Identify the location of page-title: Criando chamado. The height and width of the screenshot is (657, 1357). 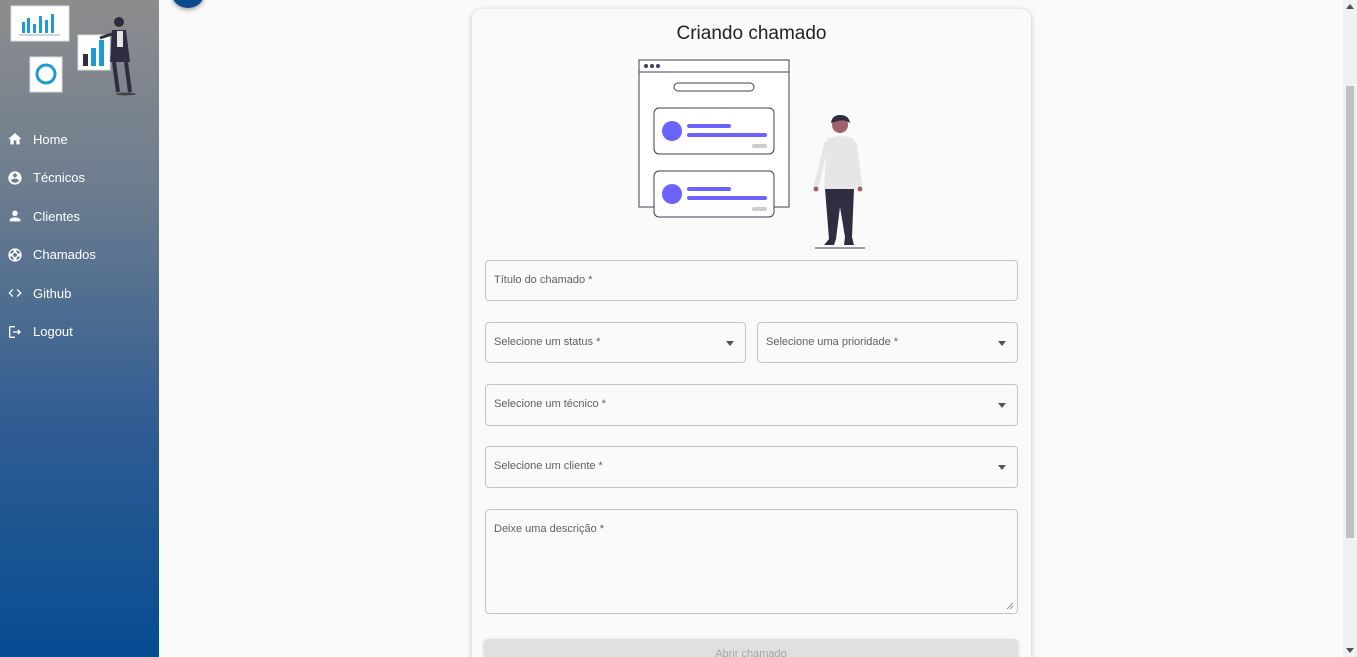
(751, 33).